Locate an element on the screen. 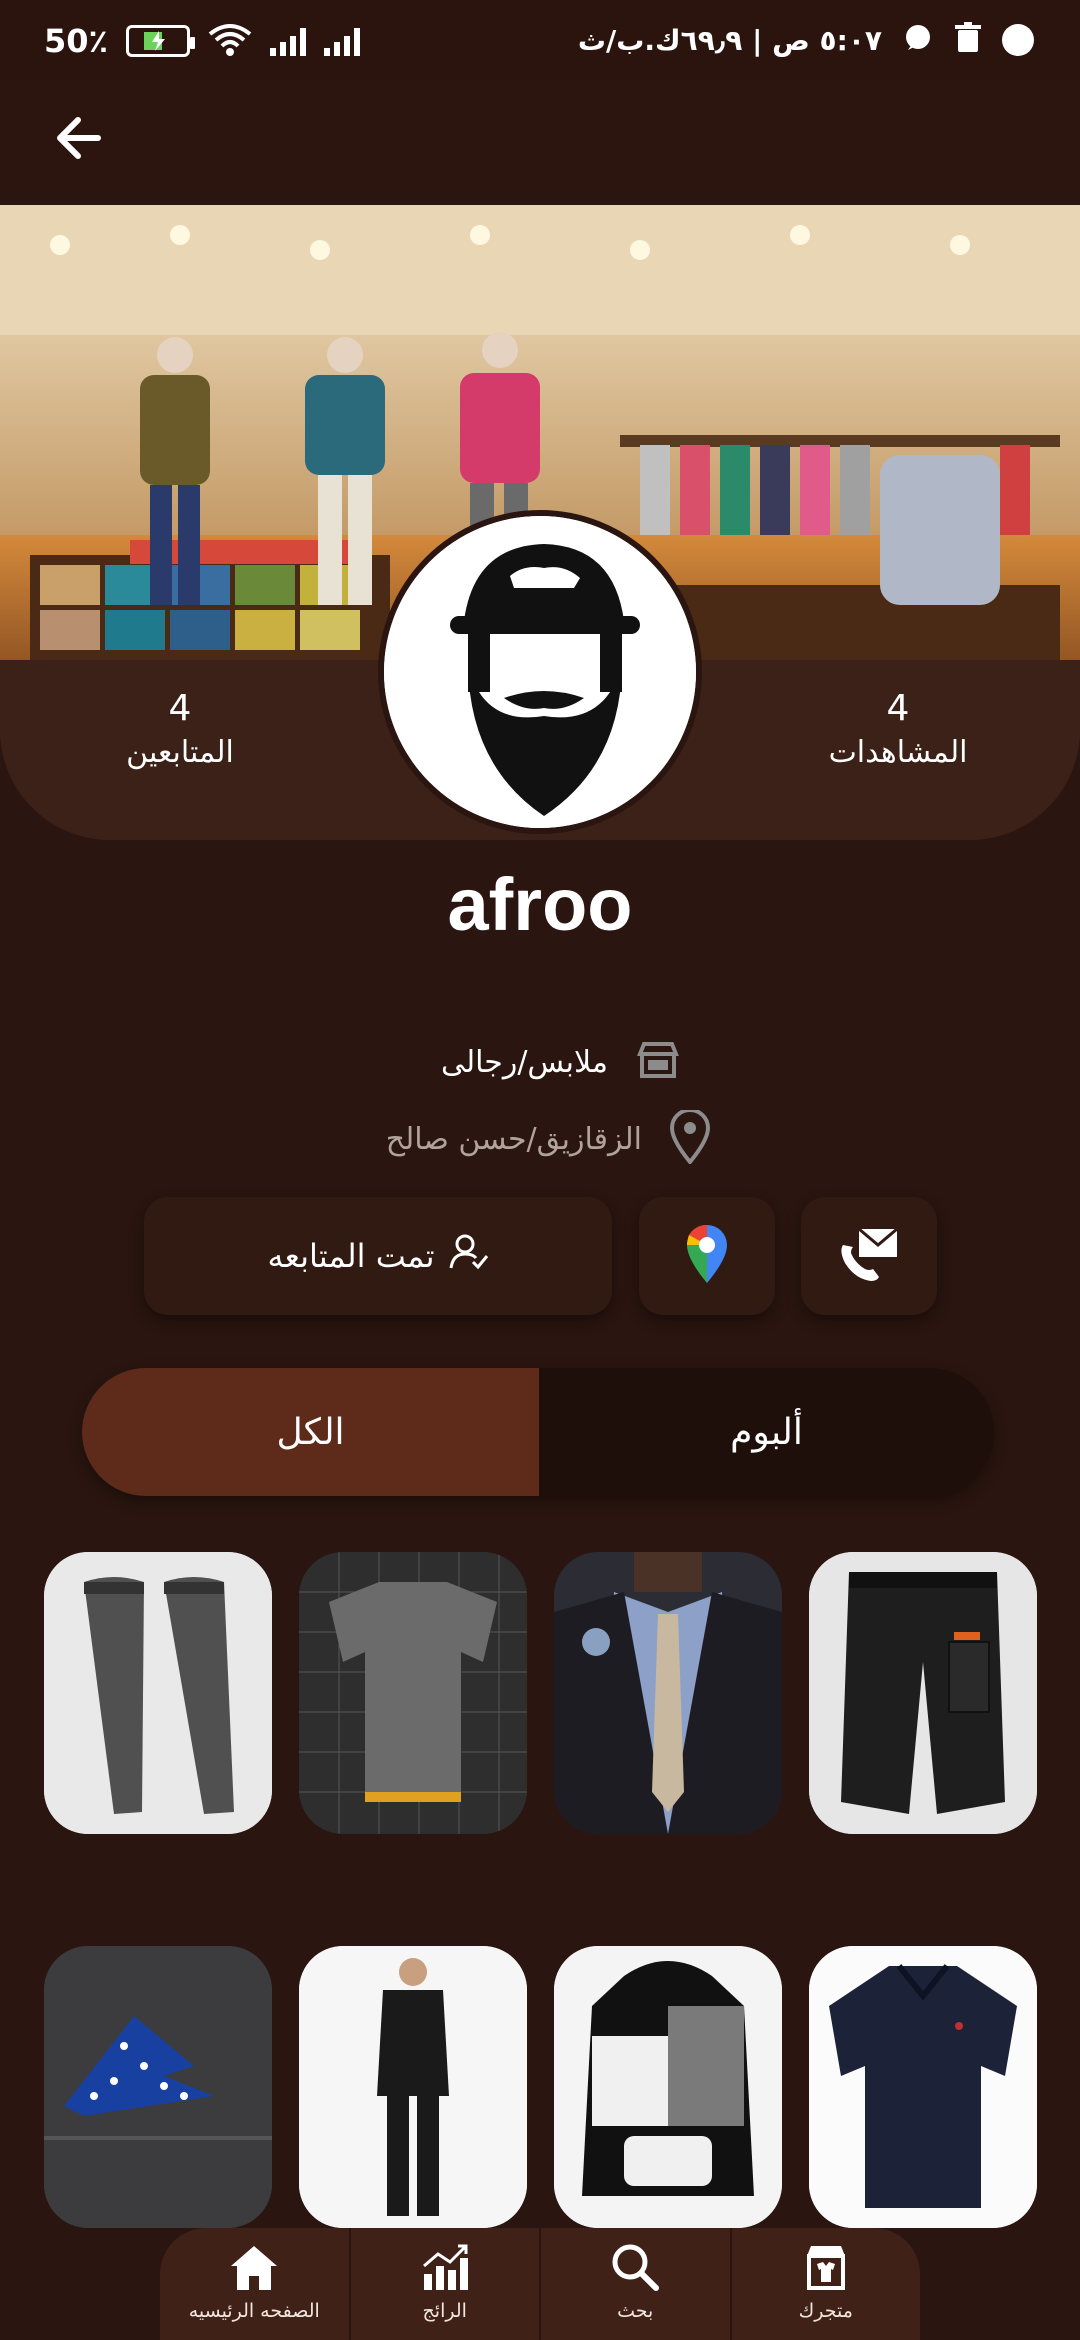 The width and height of the screenshot is (1080, 2340). nav-home: الصفحه الرئيسيه is located at coordinates (255, 2284).